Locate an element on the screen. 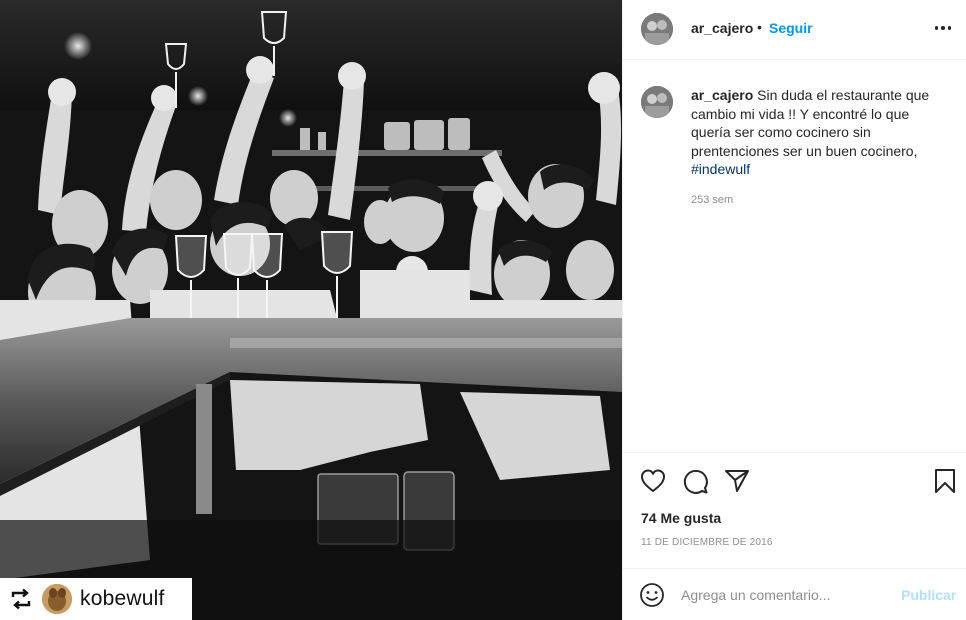  emoji-icon is located at coordinates (652, 595).